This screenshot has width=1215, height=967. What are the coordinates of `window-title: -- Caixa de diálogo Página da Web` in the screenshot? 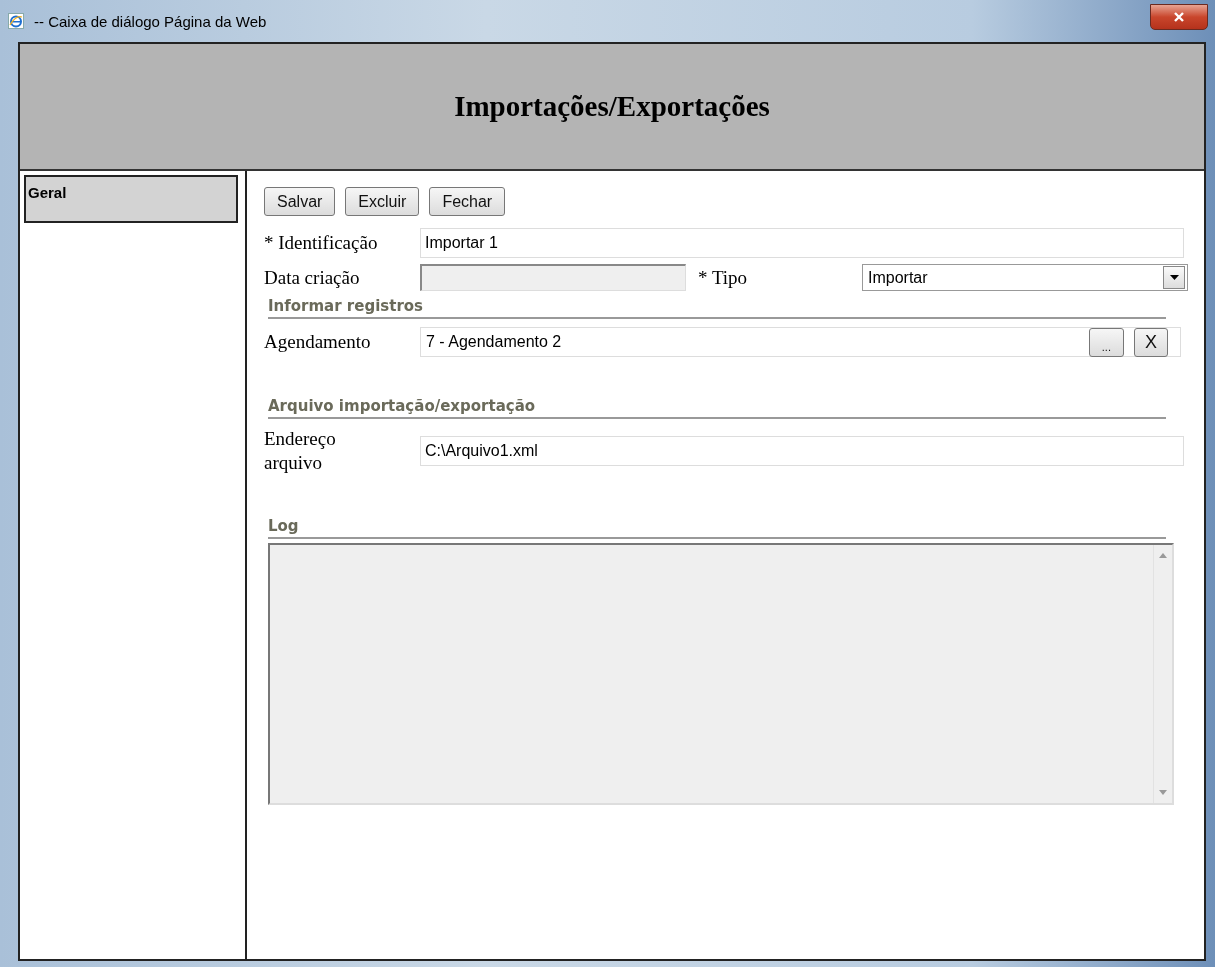 It's located at (150, 21).